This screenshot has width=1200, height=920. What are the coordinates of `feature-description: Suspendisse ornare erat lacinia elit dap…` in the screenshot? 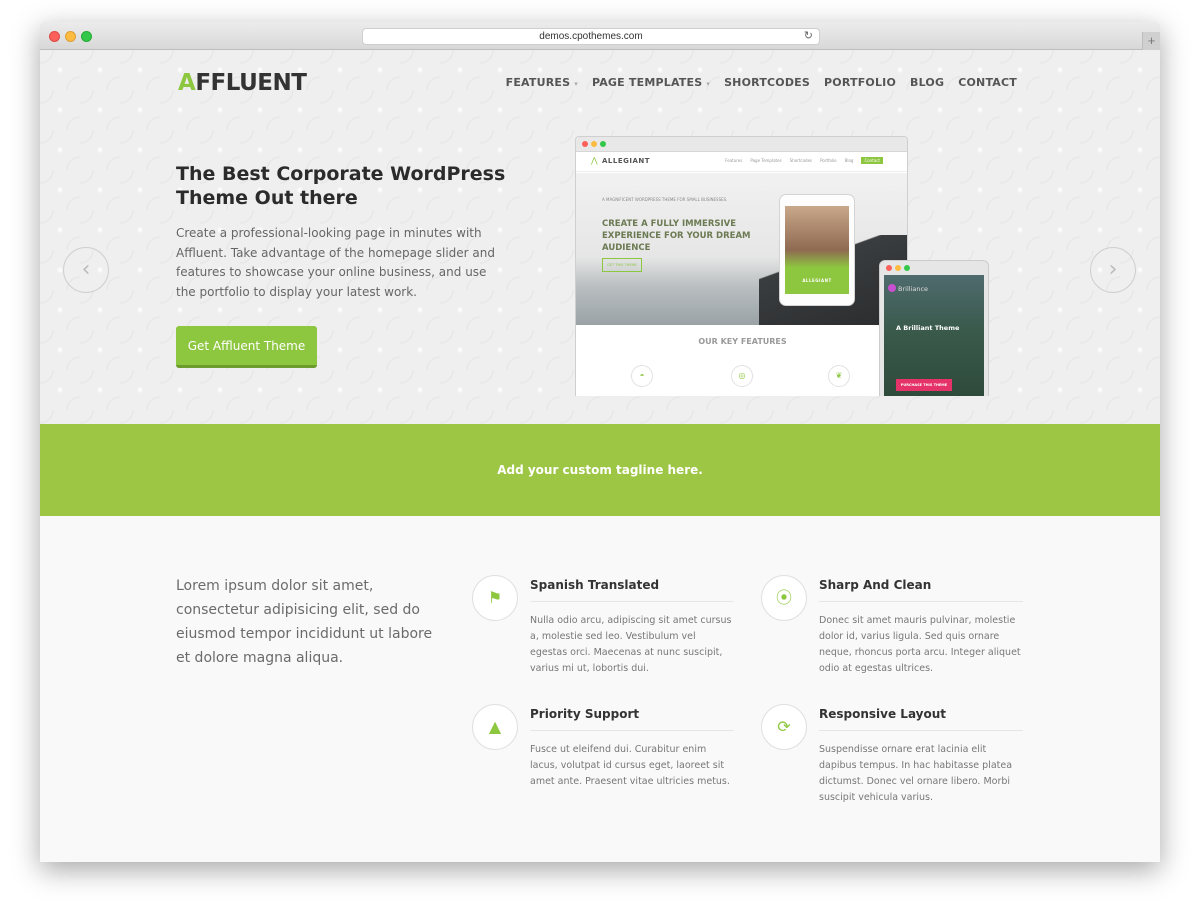 It's located at (916, 773).